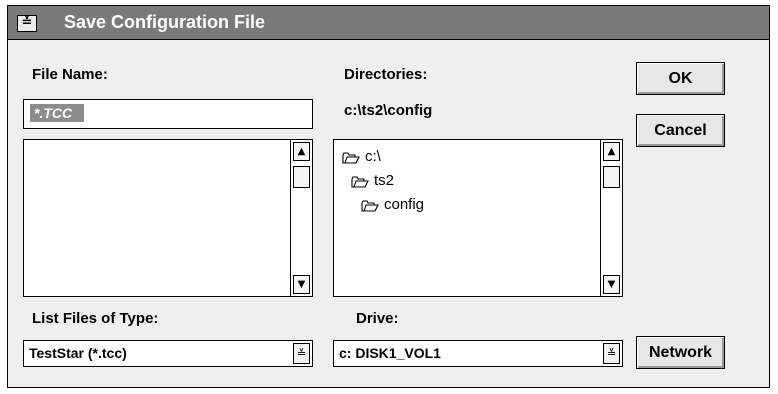  I want to click on drive-value: c: DISK1_VOL1, so click(390, 353).